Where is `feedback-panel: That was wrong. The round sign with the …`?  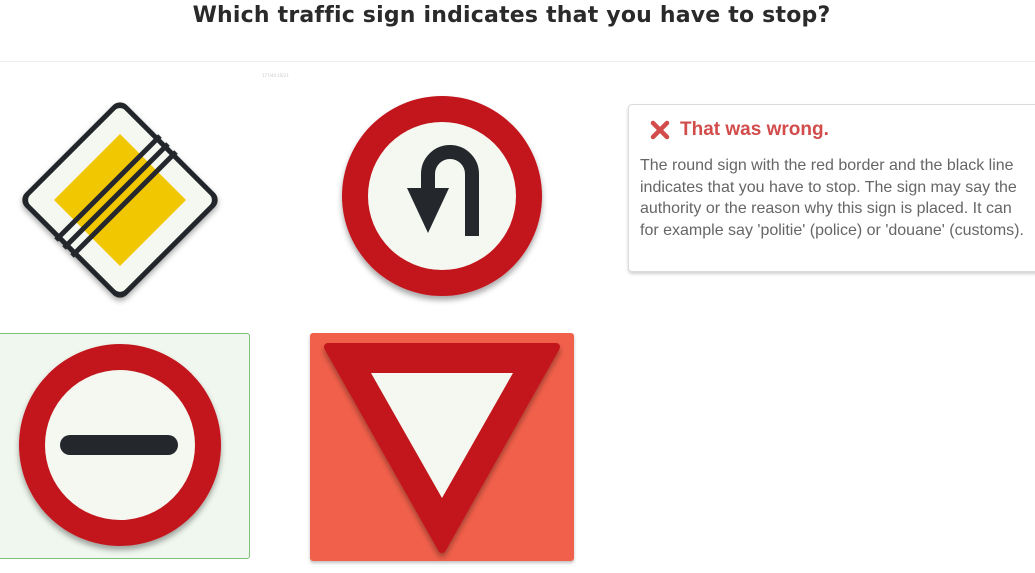 feedback-panel: That was wrong. The round sign with the … is located at coordinates (831, 188).